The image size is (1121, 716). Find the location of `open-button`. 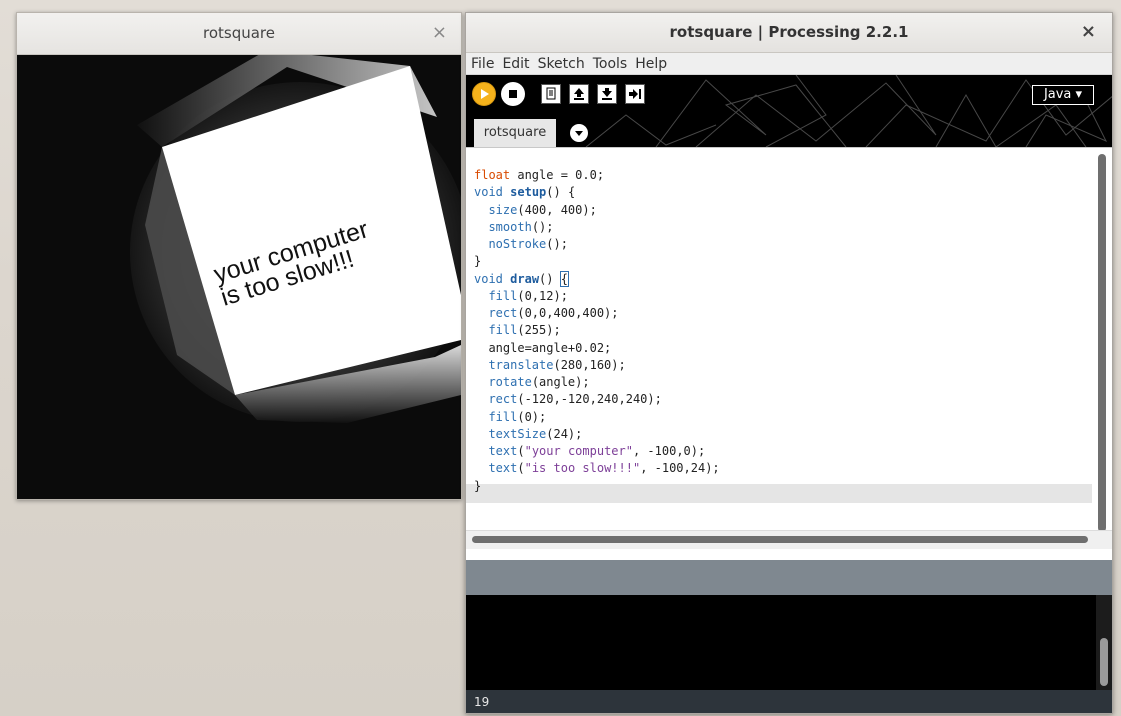

open-button is located at coordinates (579, 94).